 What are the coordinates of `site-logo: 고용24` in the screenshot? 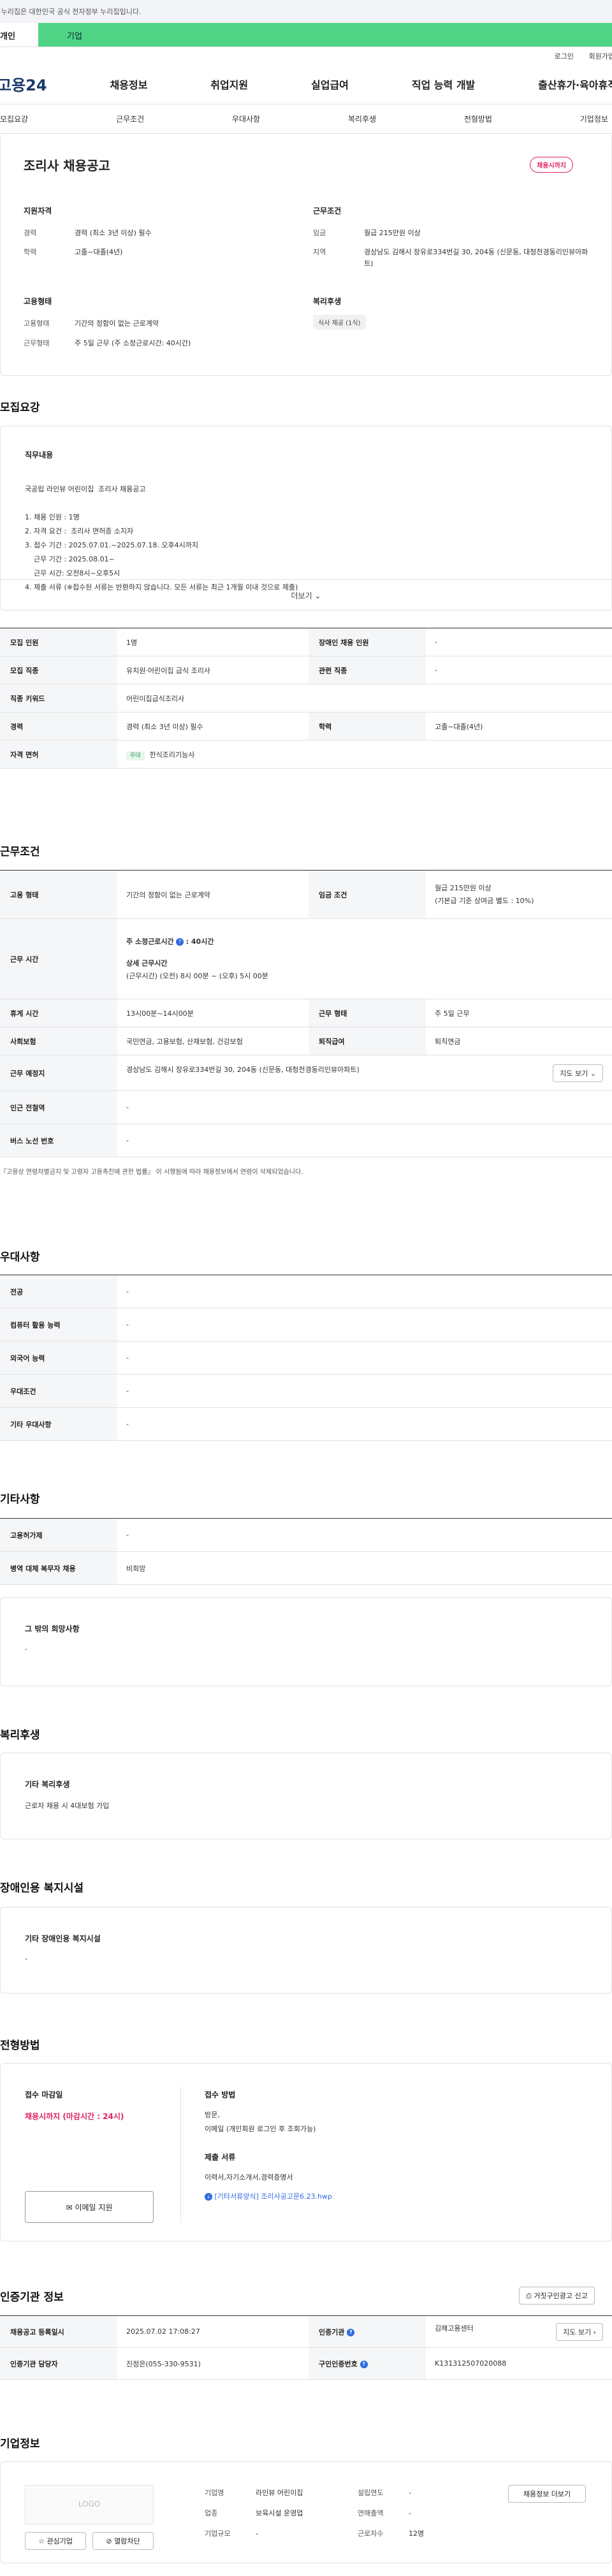 It's located at (23, 84).